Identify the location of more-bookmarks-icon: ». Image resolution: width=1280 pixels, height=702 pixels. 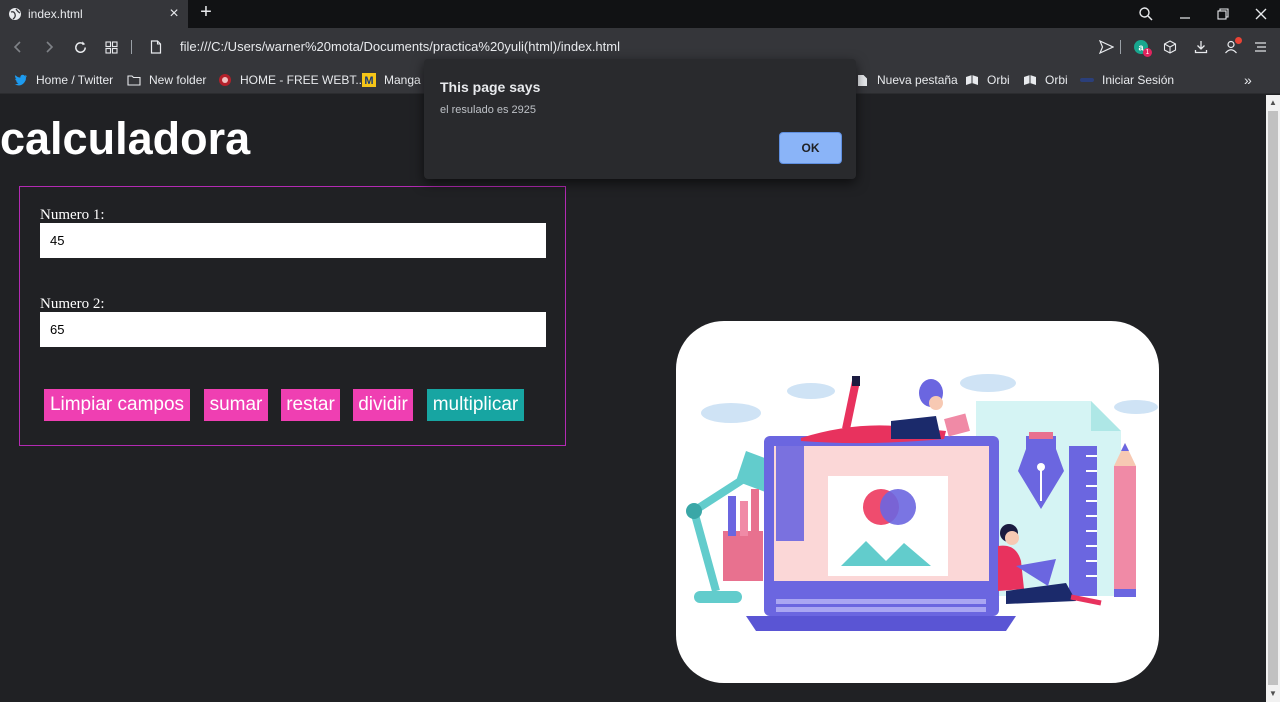
(1248, 80).